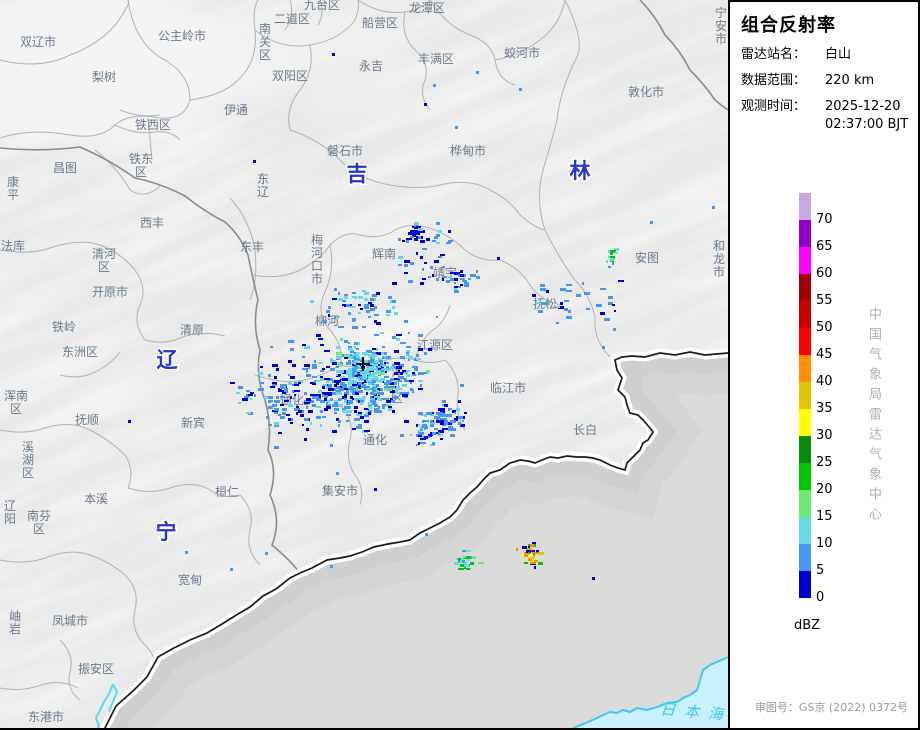 This screenshot has height=730, width=920. I want to click on product-title: 组合反射率, so click(788, 25).